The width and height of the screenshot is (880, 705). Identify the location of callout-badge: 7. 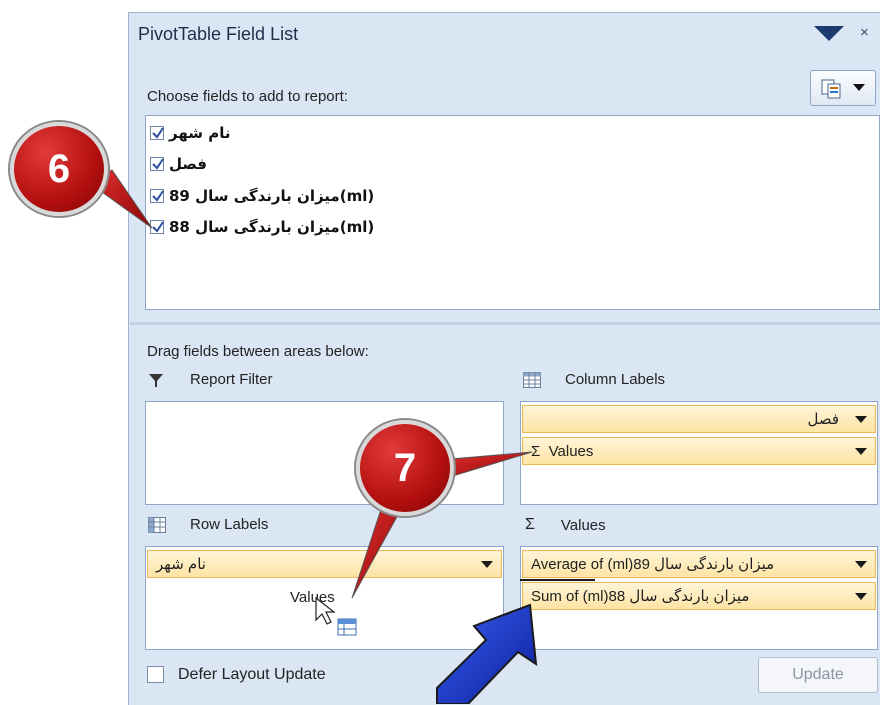
(405, 468).